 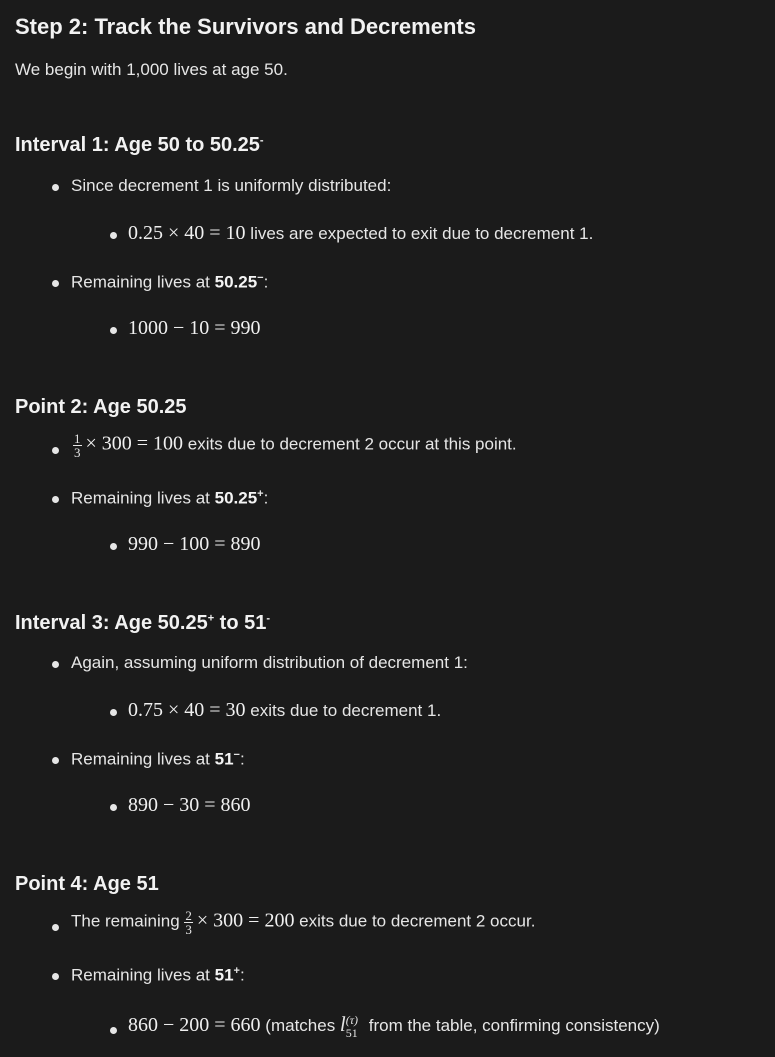 What do you see at coordinates (189, 805) in the screenshot?
I see `interval3-calc2: 890 − 30 = 860` at bounding box center [189, 805].